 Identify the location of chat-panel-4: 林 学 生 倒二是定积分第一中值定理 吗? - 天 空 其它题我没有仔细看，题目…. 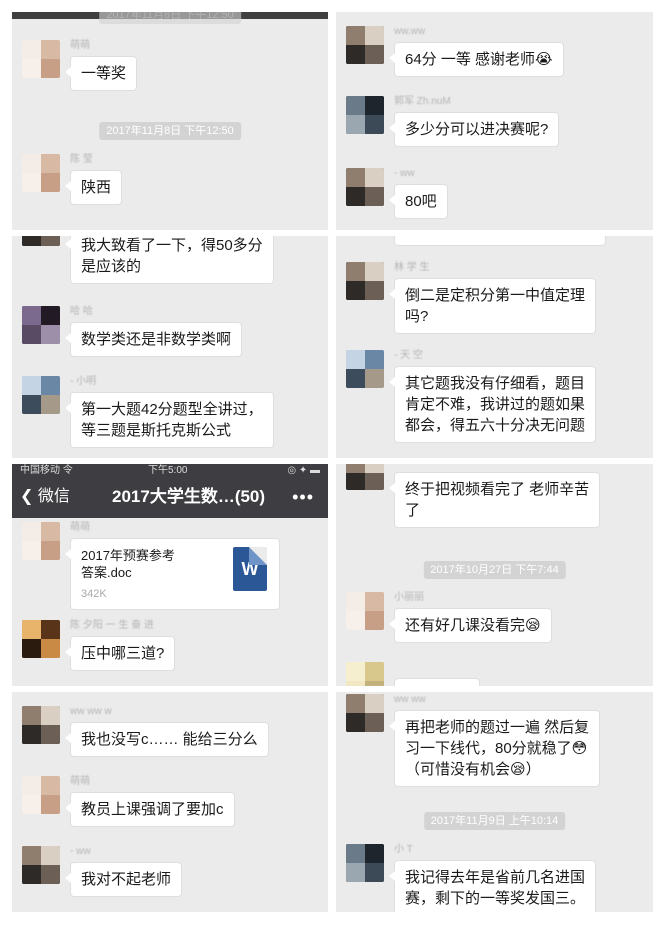
(494, 347).